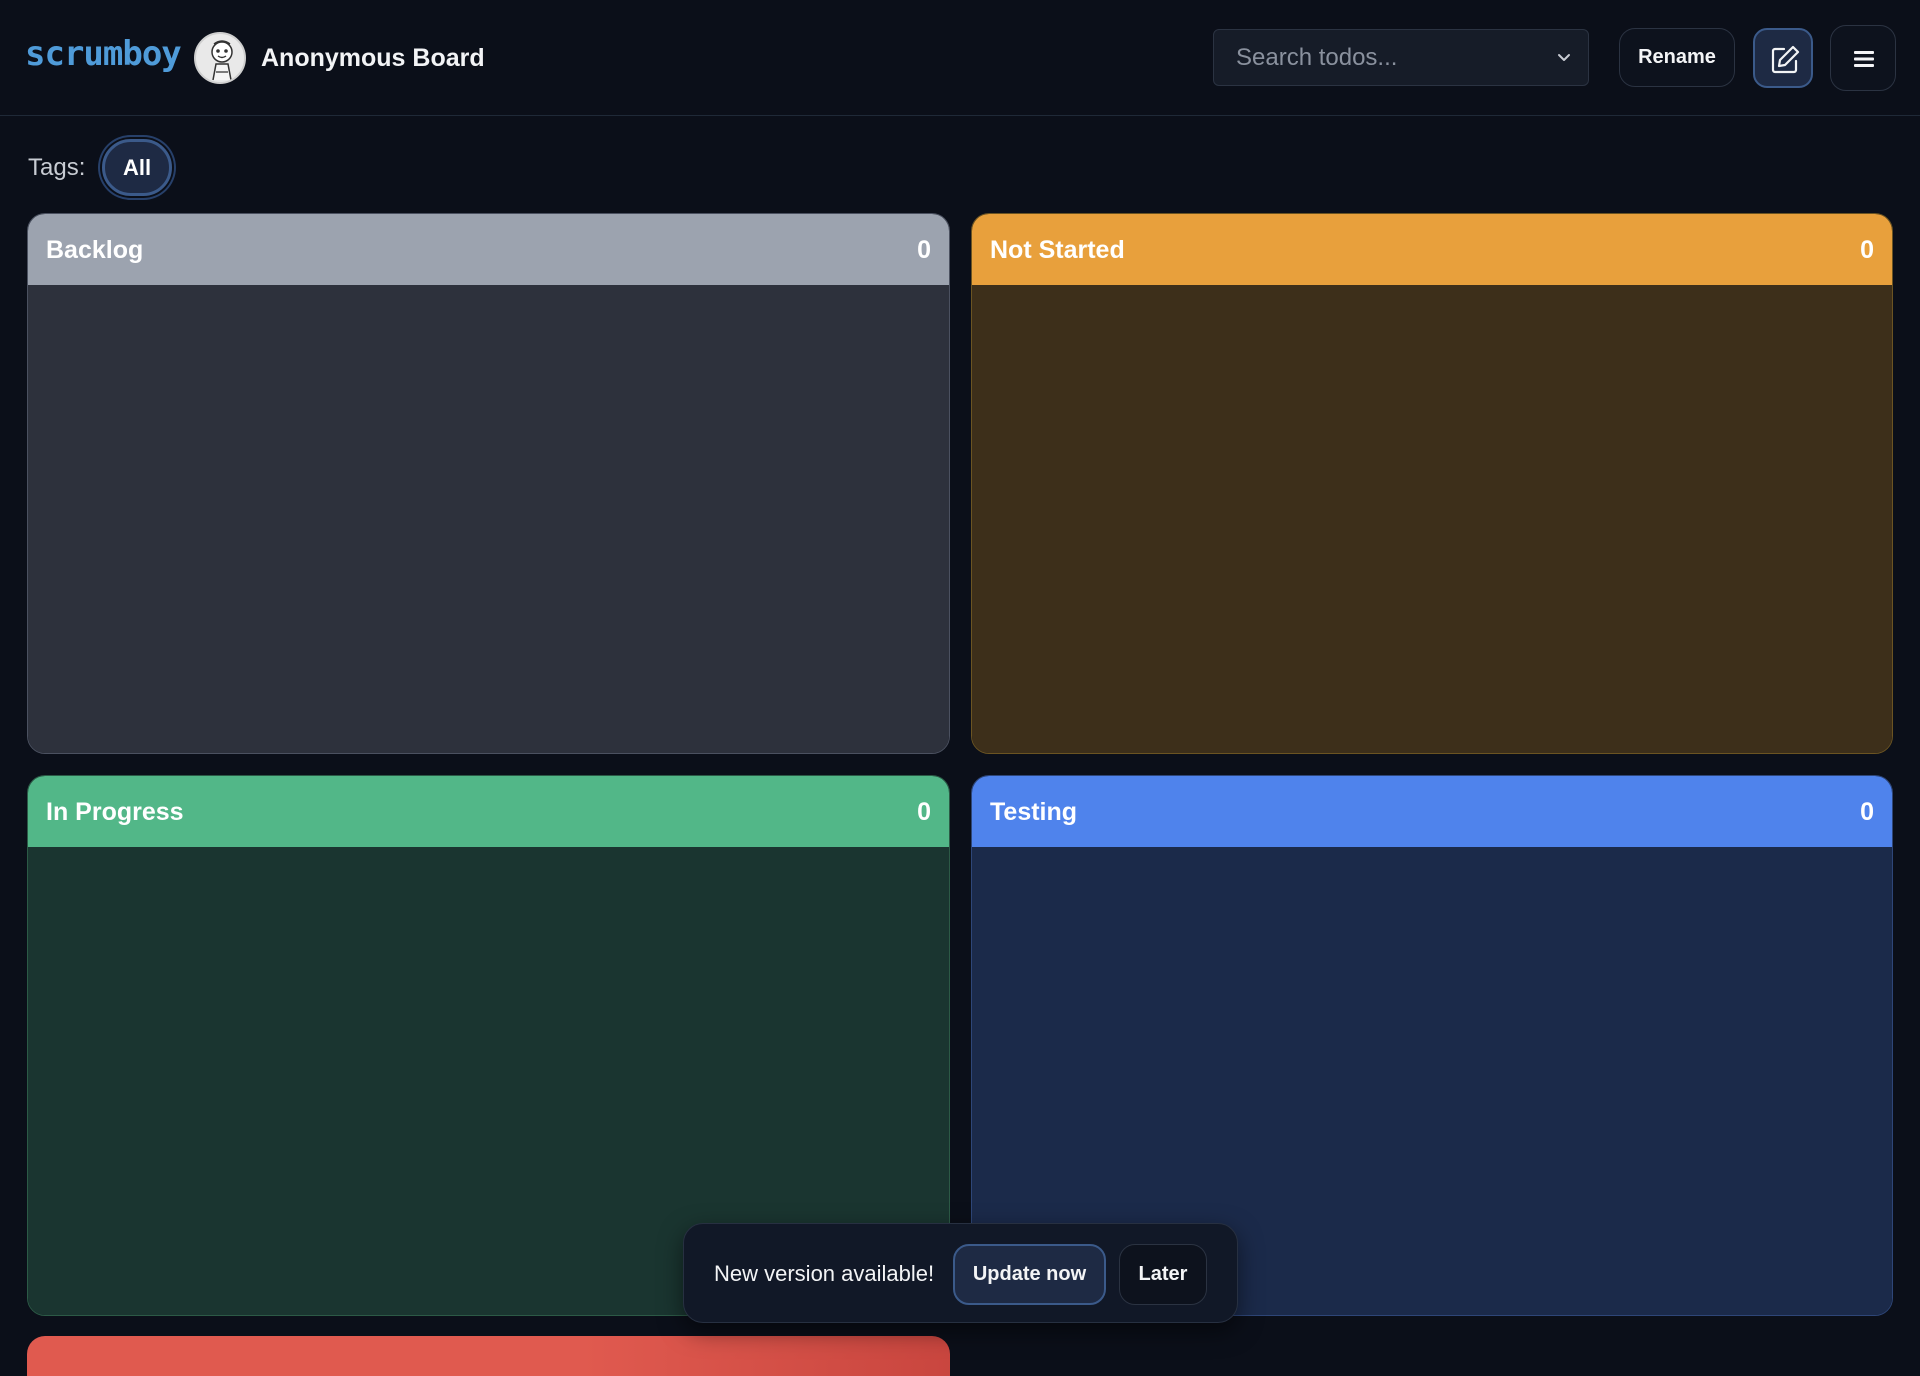 The width and height of the screenshot is (1920, 1376). Describe the element at coordinates (95, 250) in the screenshot. I see `column-title: Backlog` at that location.